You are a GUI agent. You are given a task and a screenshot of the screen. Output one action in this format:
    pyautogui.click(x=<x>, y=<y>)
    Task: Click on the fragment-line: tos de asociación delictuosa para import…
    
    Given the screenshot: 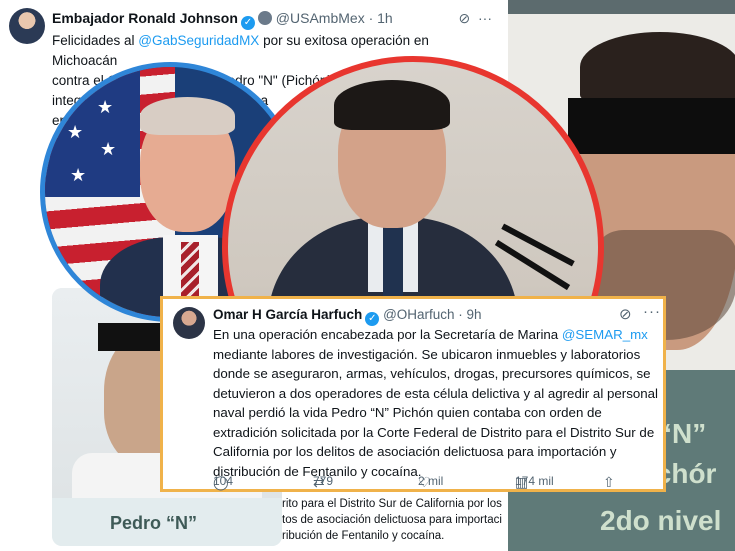 What is the action you would take?
    pyautogui.click(x=392, y=520)
    